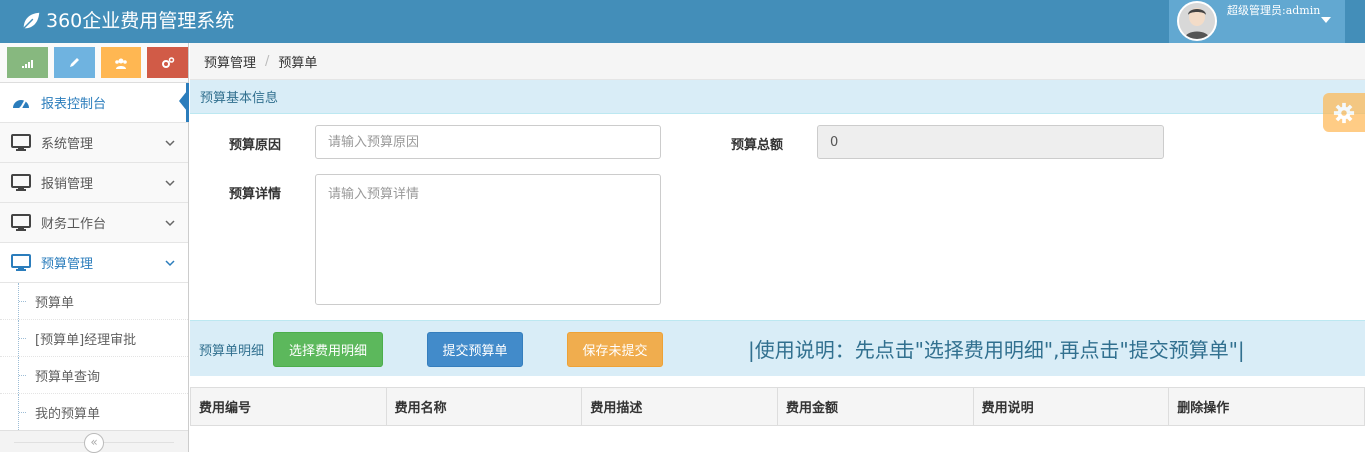  I want to click on table-header-cell: 费用名称, so click(484, 406).